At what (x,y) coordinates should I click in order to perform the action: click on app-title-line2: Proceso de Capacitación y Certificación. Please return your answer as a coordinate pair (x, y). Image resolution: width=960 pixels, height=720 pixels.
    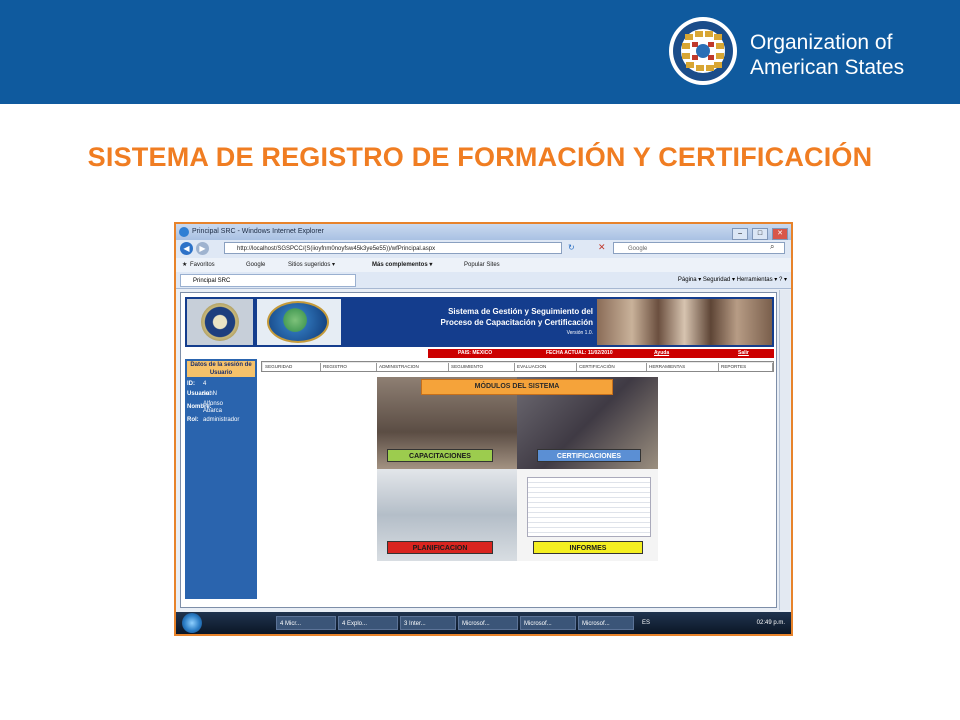
    Looking at the image, I should click on (517, 322).